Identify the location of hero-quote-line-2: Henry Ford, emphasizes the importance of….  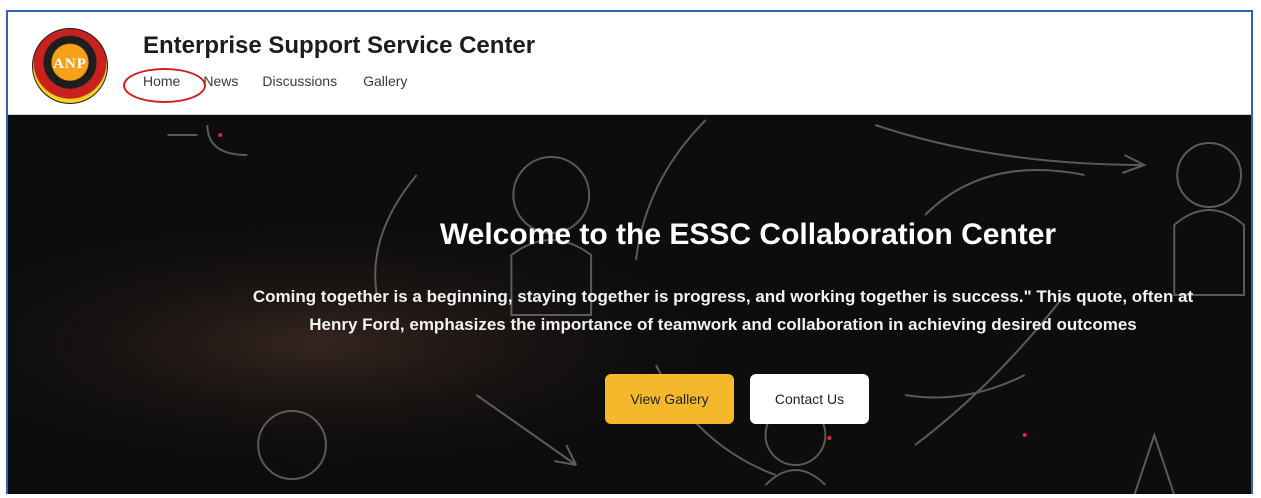
(723, 324).